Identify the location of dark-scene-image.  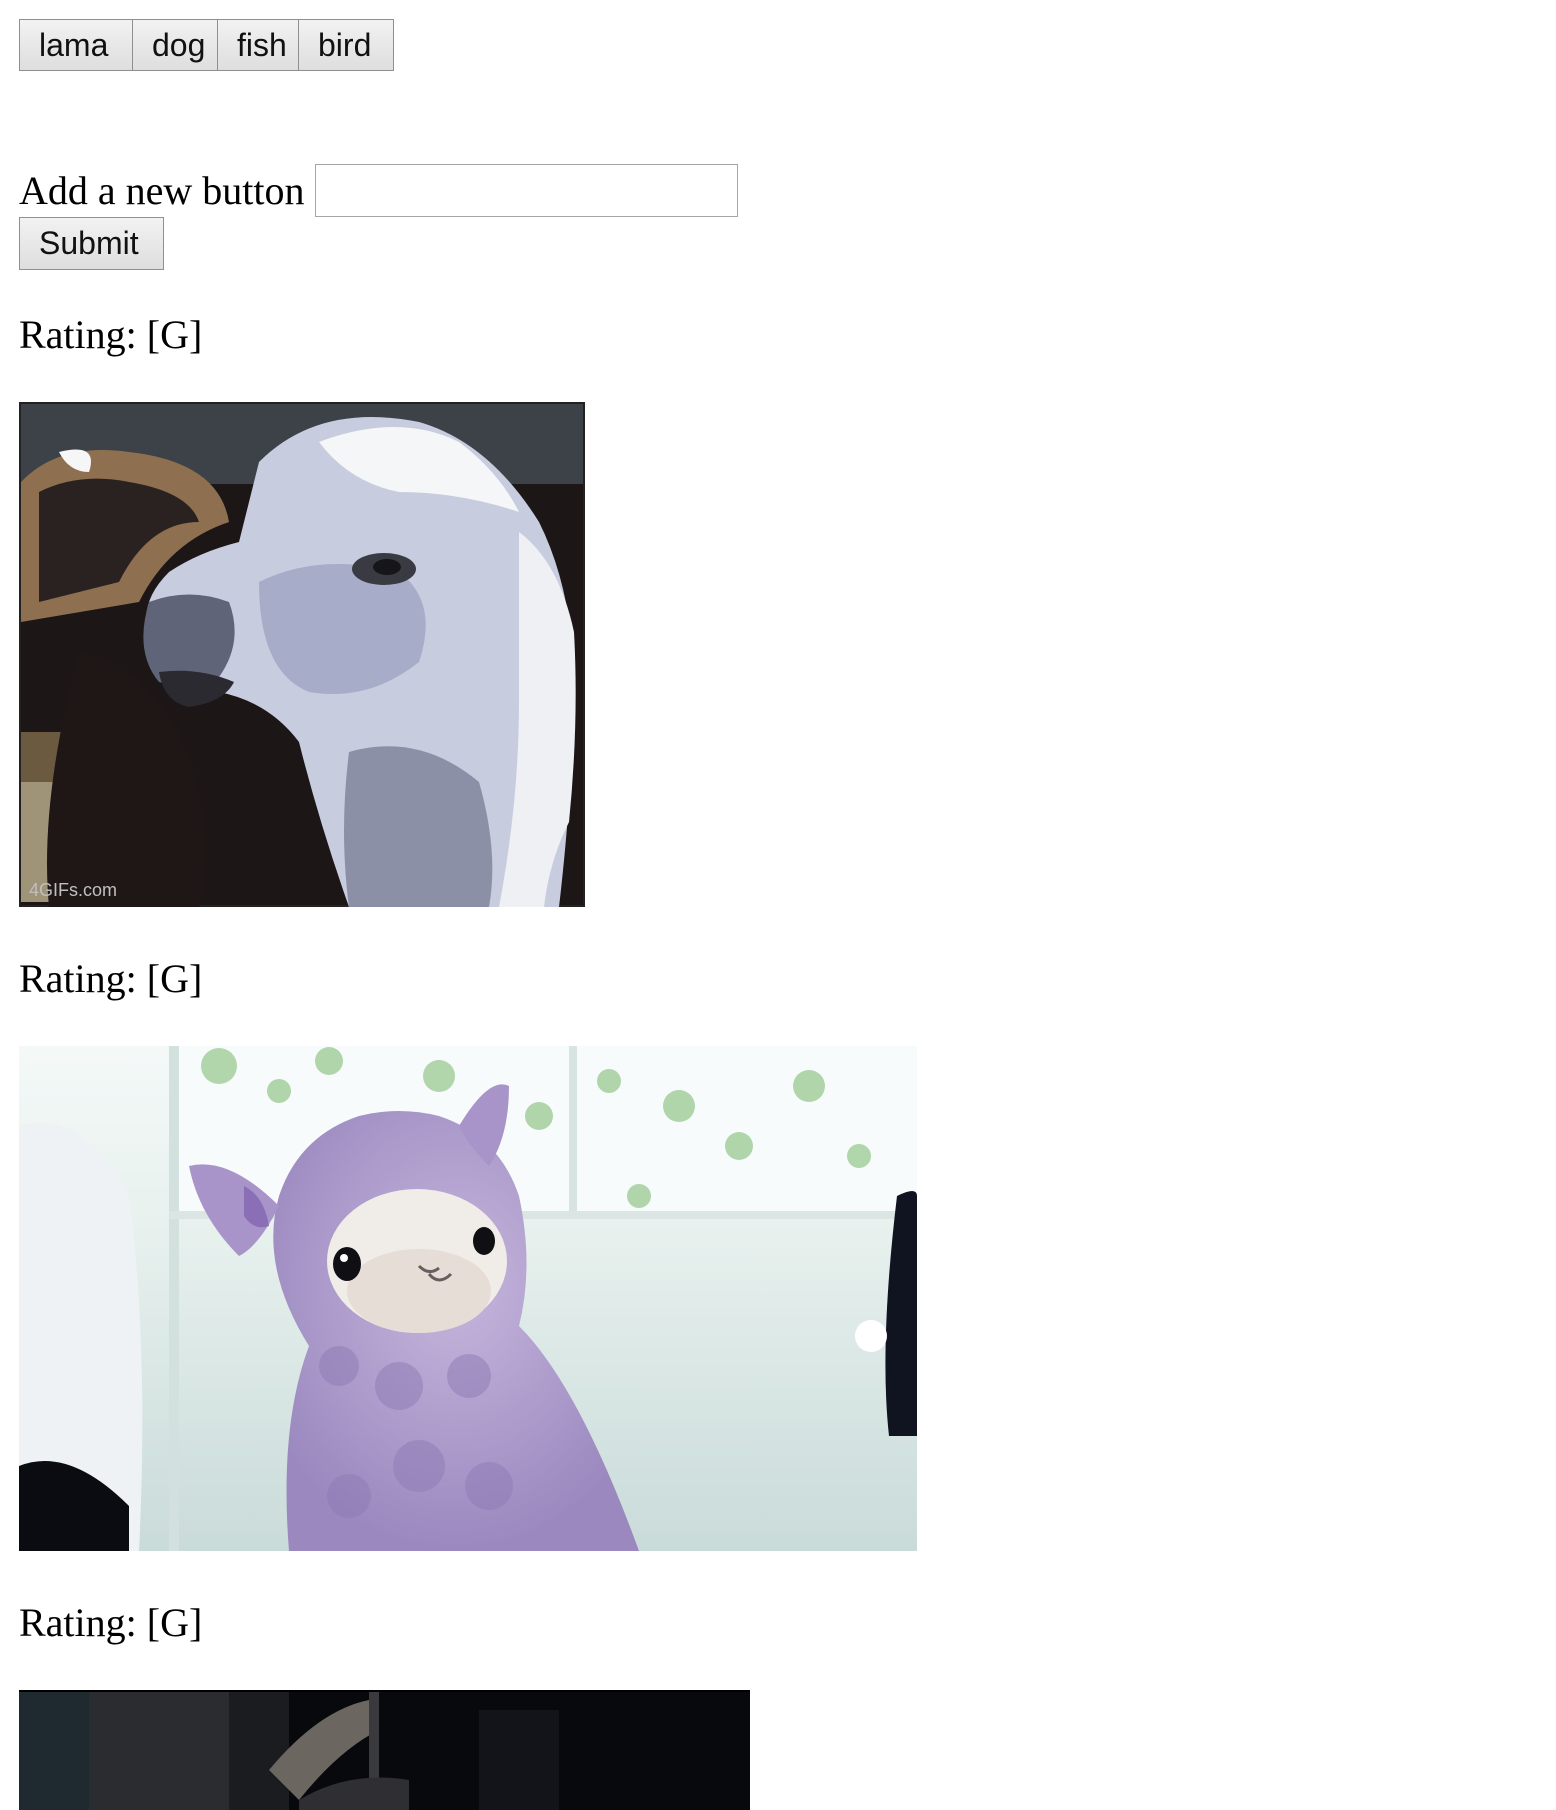
(384, 1750).